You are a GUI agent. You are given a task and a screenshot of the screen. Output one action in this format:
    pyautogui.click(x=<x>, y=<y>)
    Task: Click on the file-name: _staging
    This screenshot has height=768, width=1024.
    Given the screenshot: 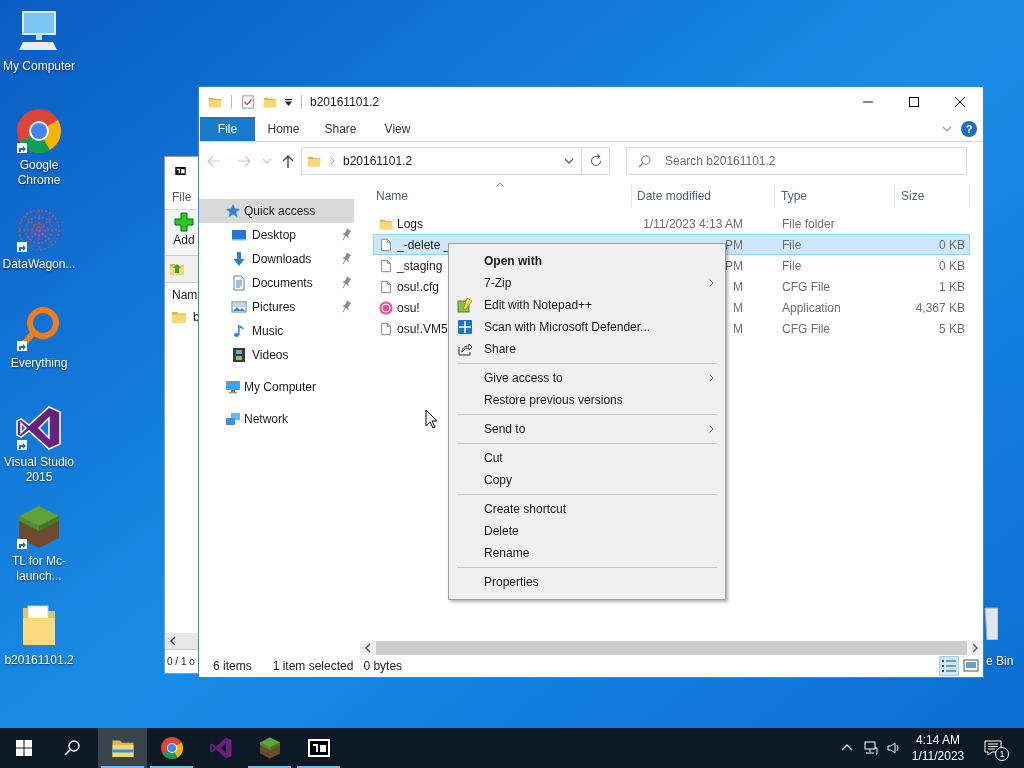 What is the action you would take?
    pyautogui.click(x=420, y=266)
    